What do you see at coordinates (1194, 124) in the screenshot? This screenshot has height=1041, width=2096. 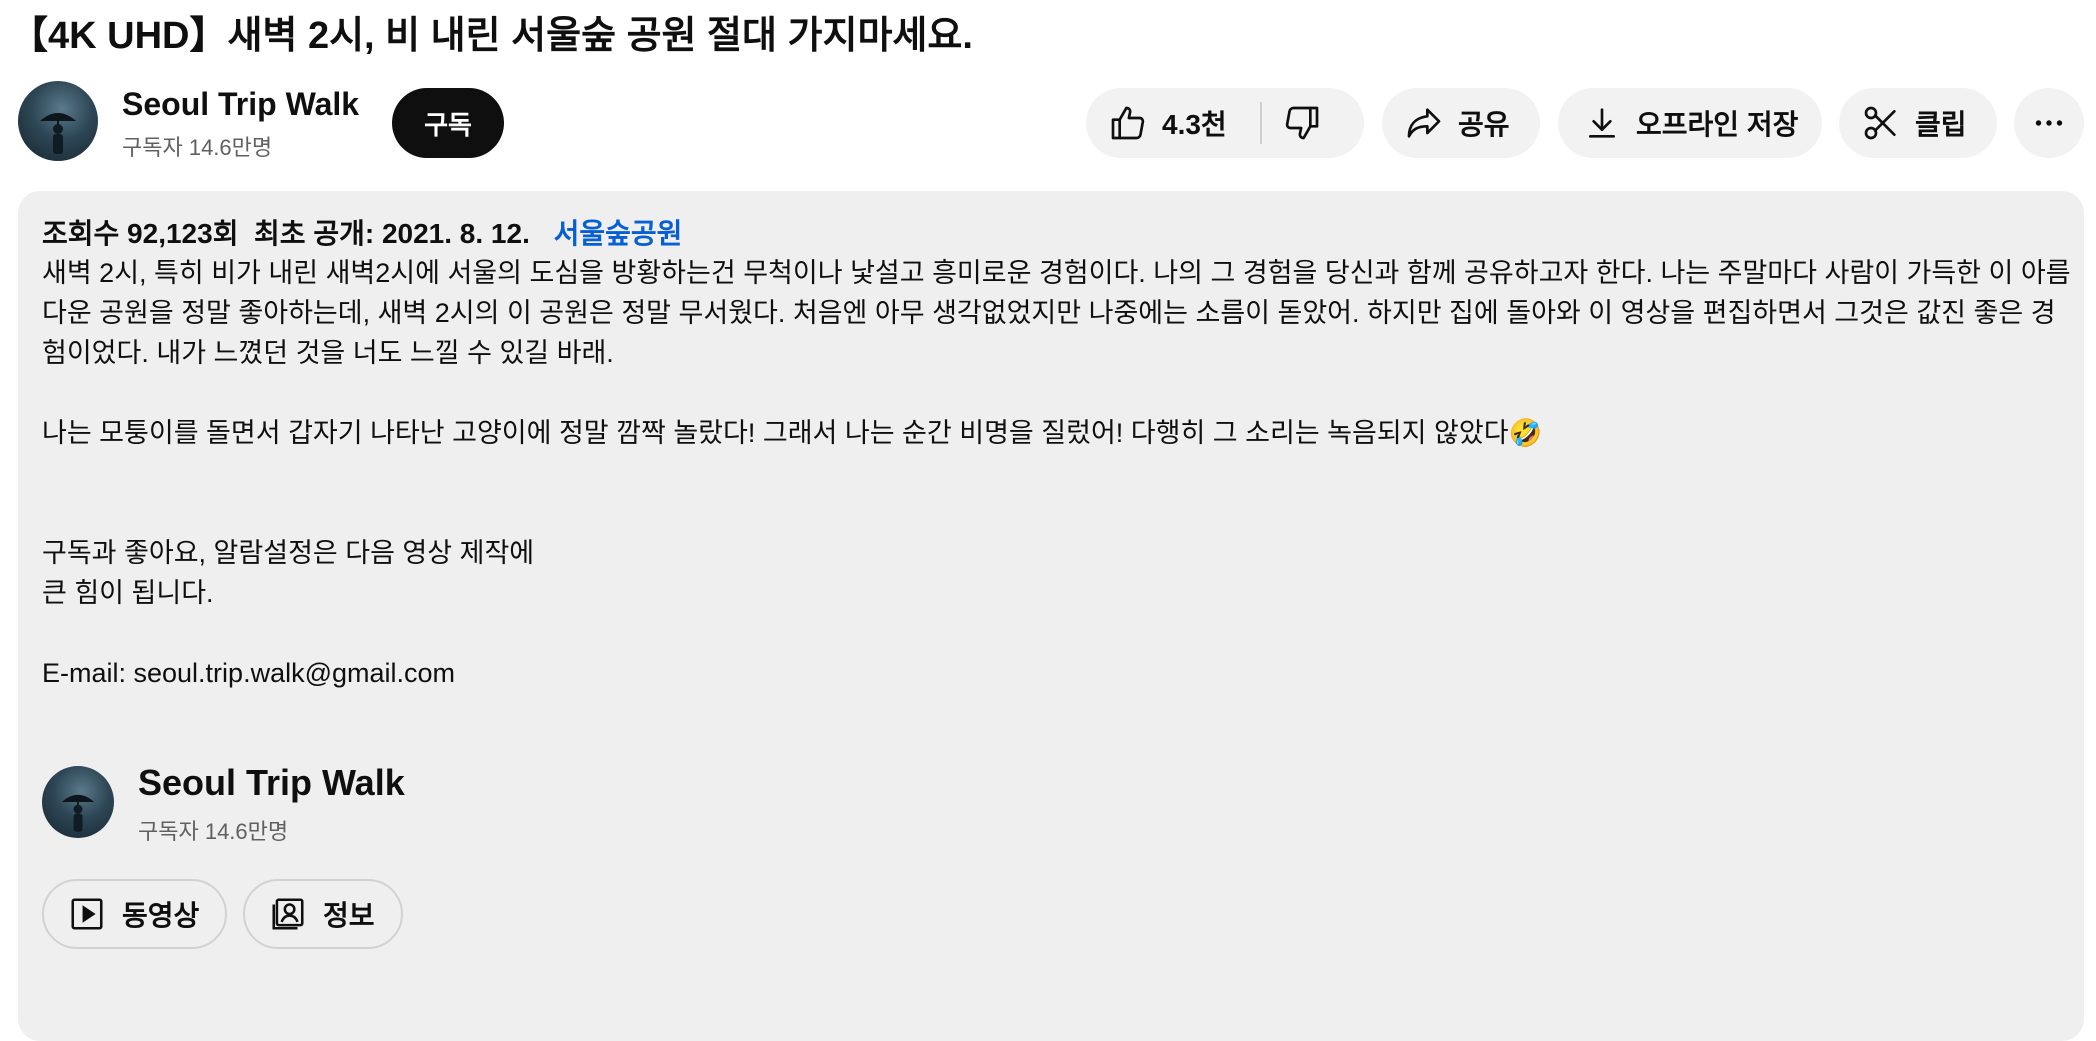 I see `like-count: 4.3천` at bounding box center [1194, 124].